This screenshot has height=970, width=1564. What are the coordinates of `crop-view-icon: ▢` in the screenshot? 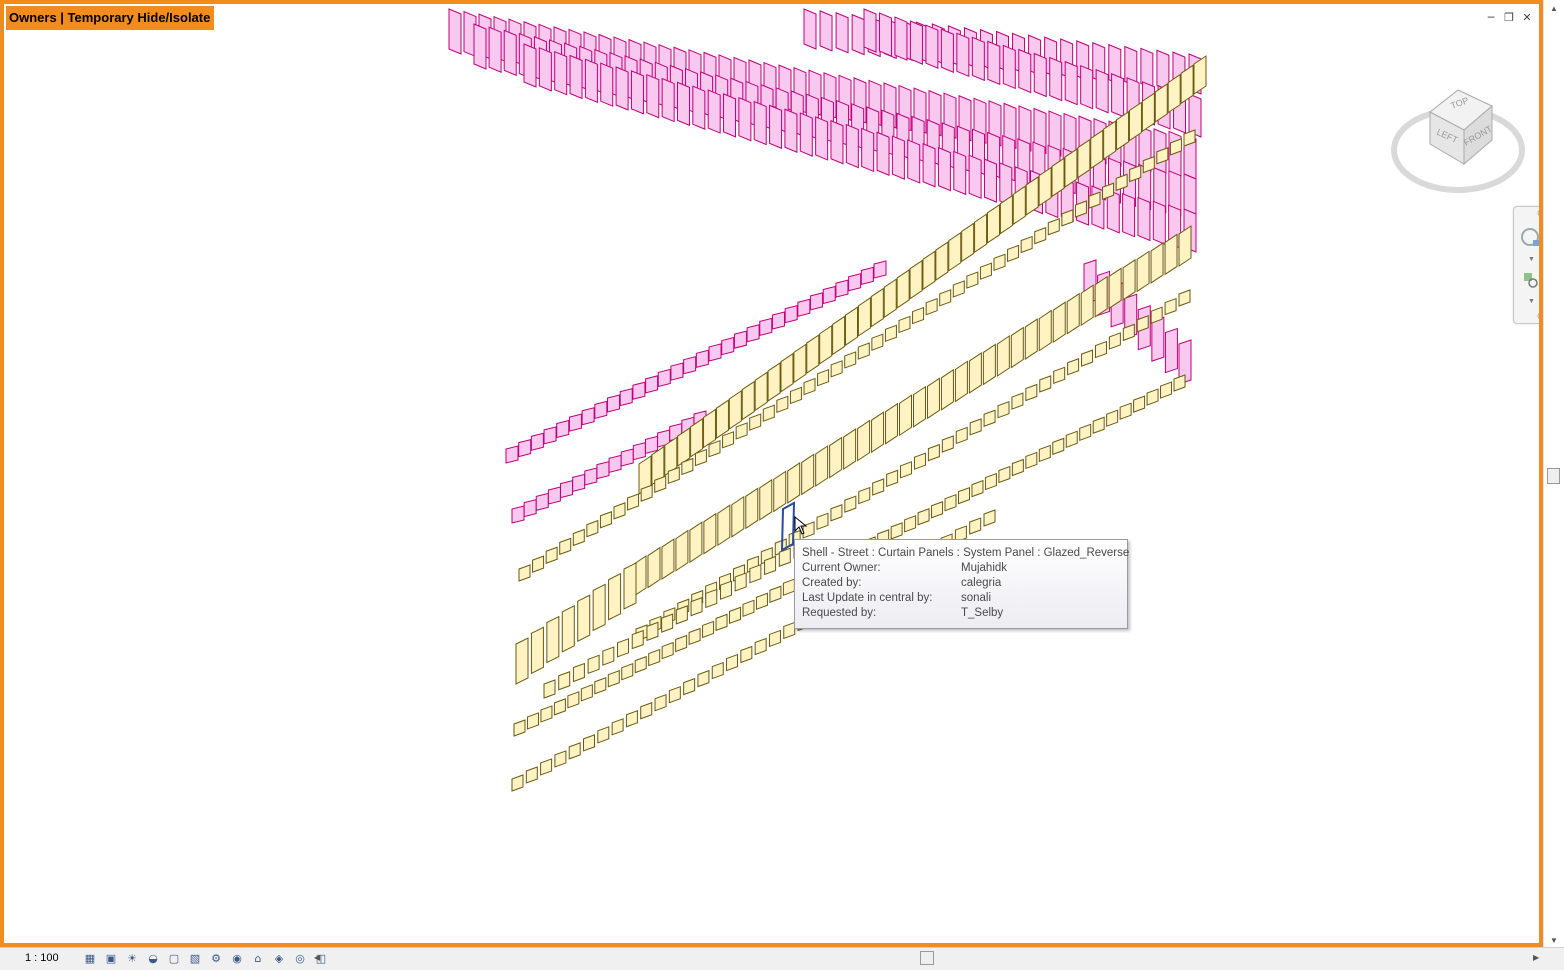 It's located at (174, 958).